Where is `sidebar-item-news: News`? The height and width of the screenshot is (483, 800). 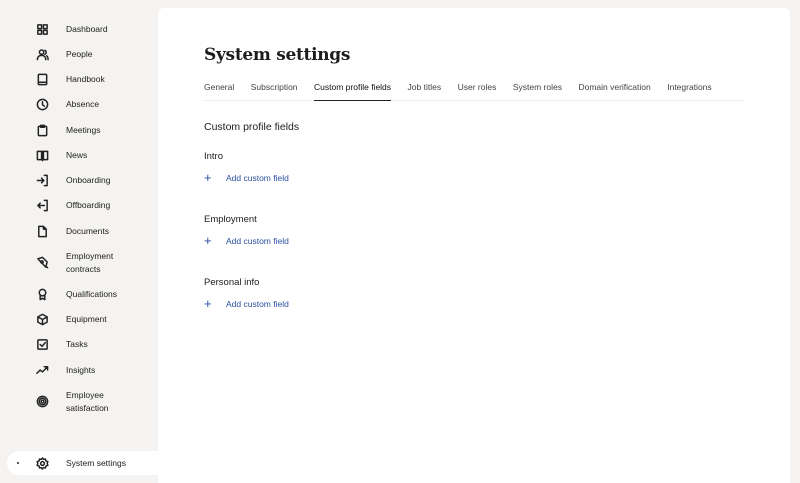 sidebar-item-news: News is located at coordinates (82, 155).